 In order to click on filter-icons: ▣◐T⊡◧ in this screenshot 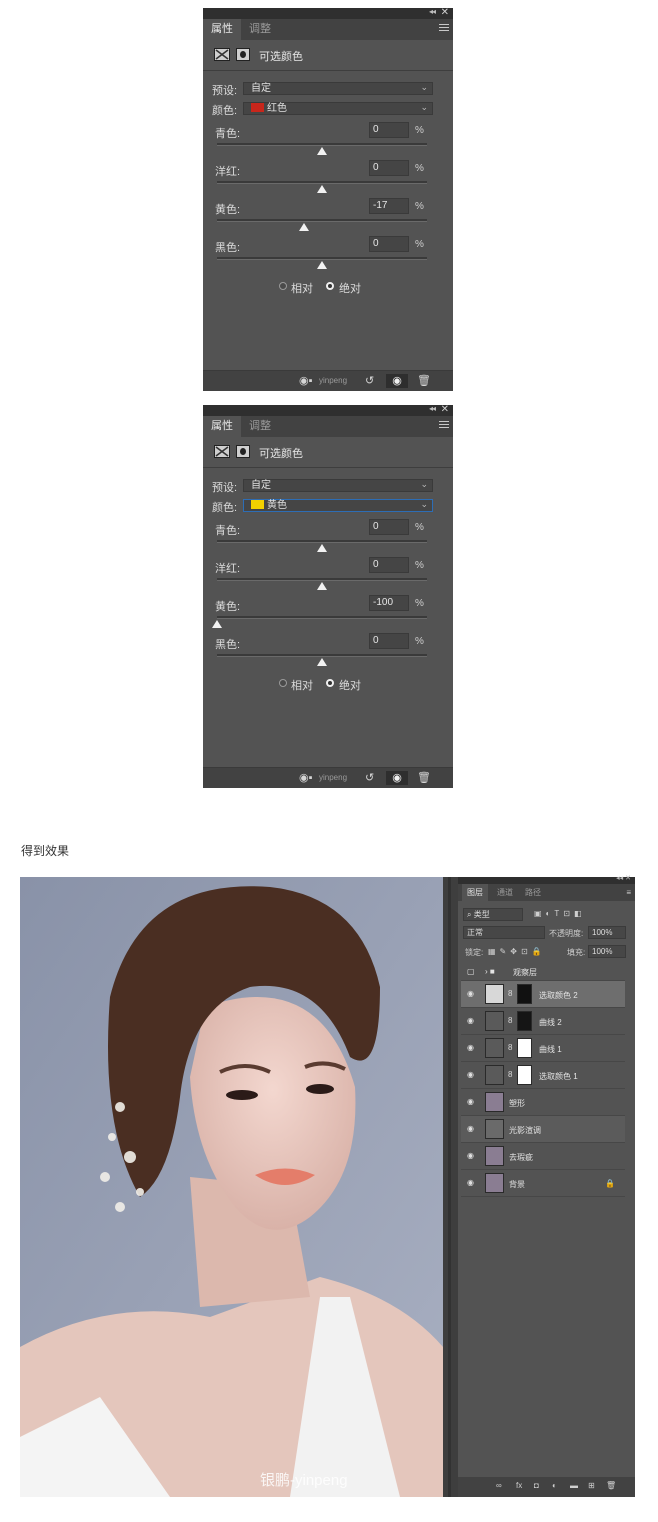, I will do `click(560, 913)`.